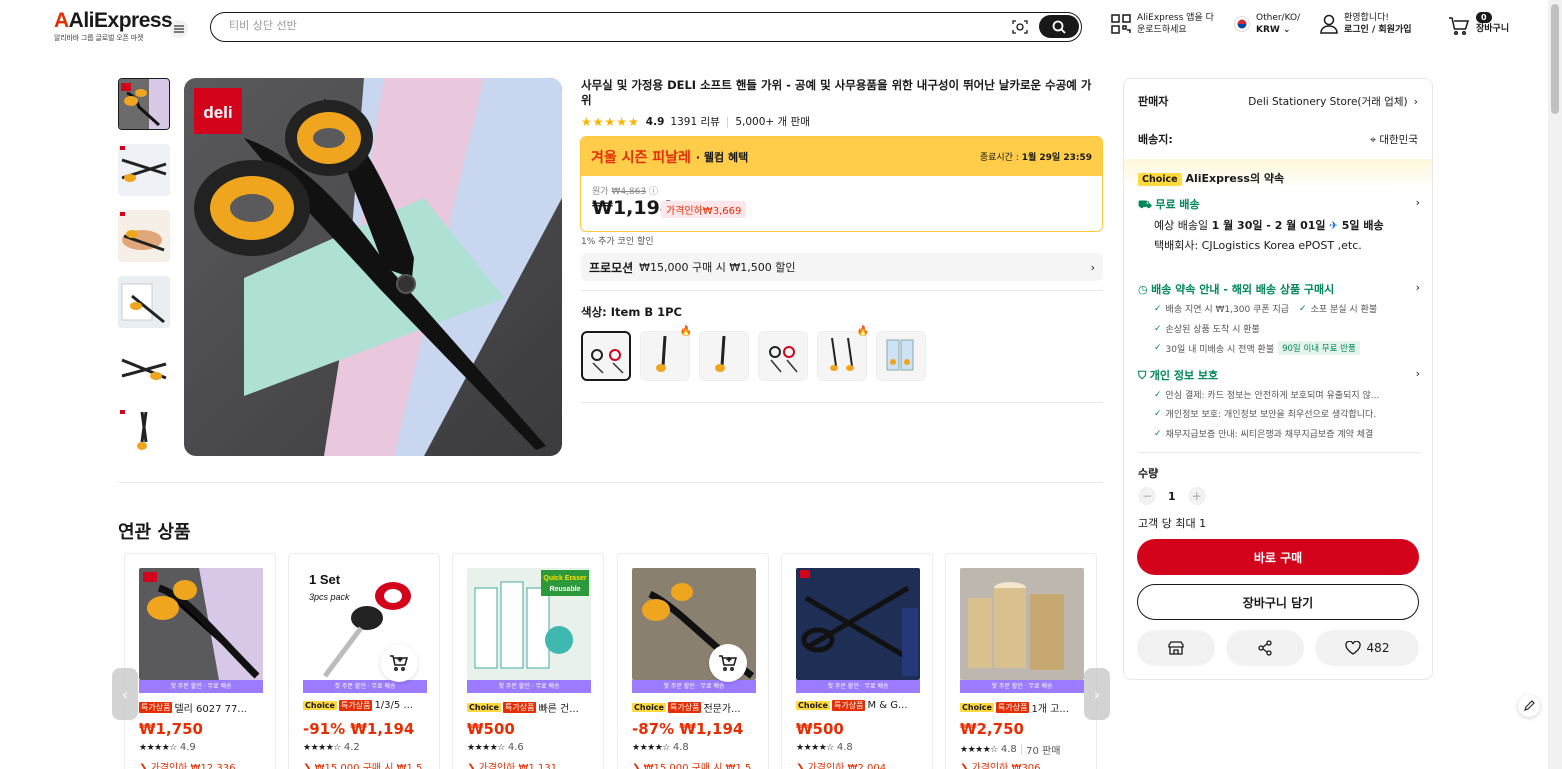  I want to click on seller-name: Deli Stationery Store(거래 업체), so click(1327, 101).